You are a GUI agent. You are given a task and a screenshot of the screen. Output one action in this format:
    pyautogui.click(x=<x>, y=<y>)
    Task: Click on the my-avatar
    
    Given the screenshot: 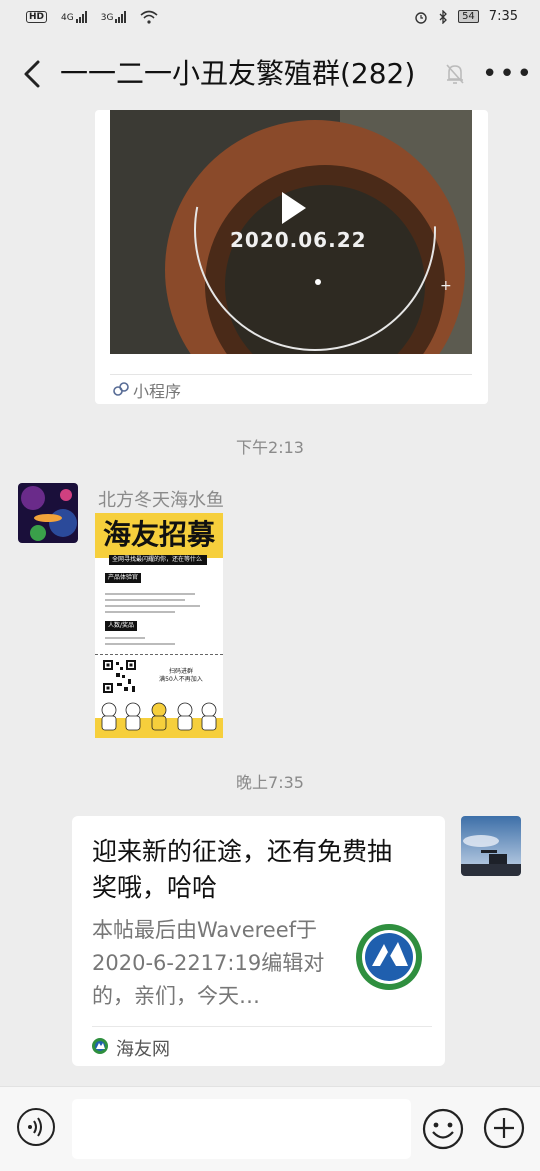 What is the action you would take?
    pyautogui.click(x=491, y=846)
    